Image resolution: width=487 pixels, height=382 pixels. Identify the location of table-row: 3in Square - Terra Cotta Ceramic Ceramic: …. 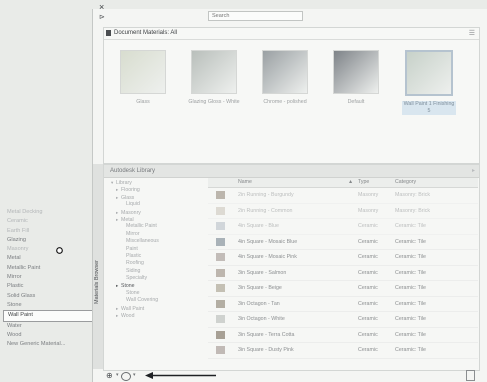
(343, 335).